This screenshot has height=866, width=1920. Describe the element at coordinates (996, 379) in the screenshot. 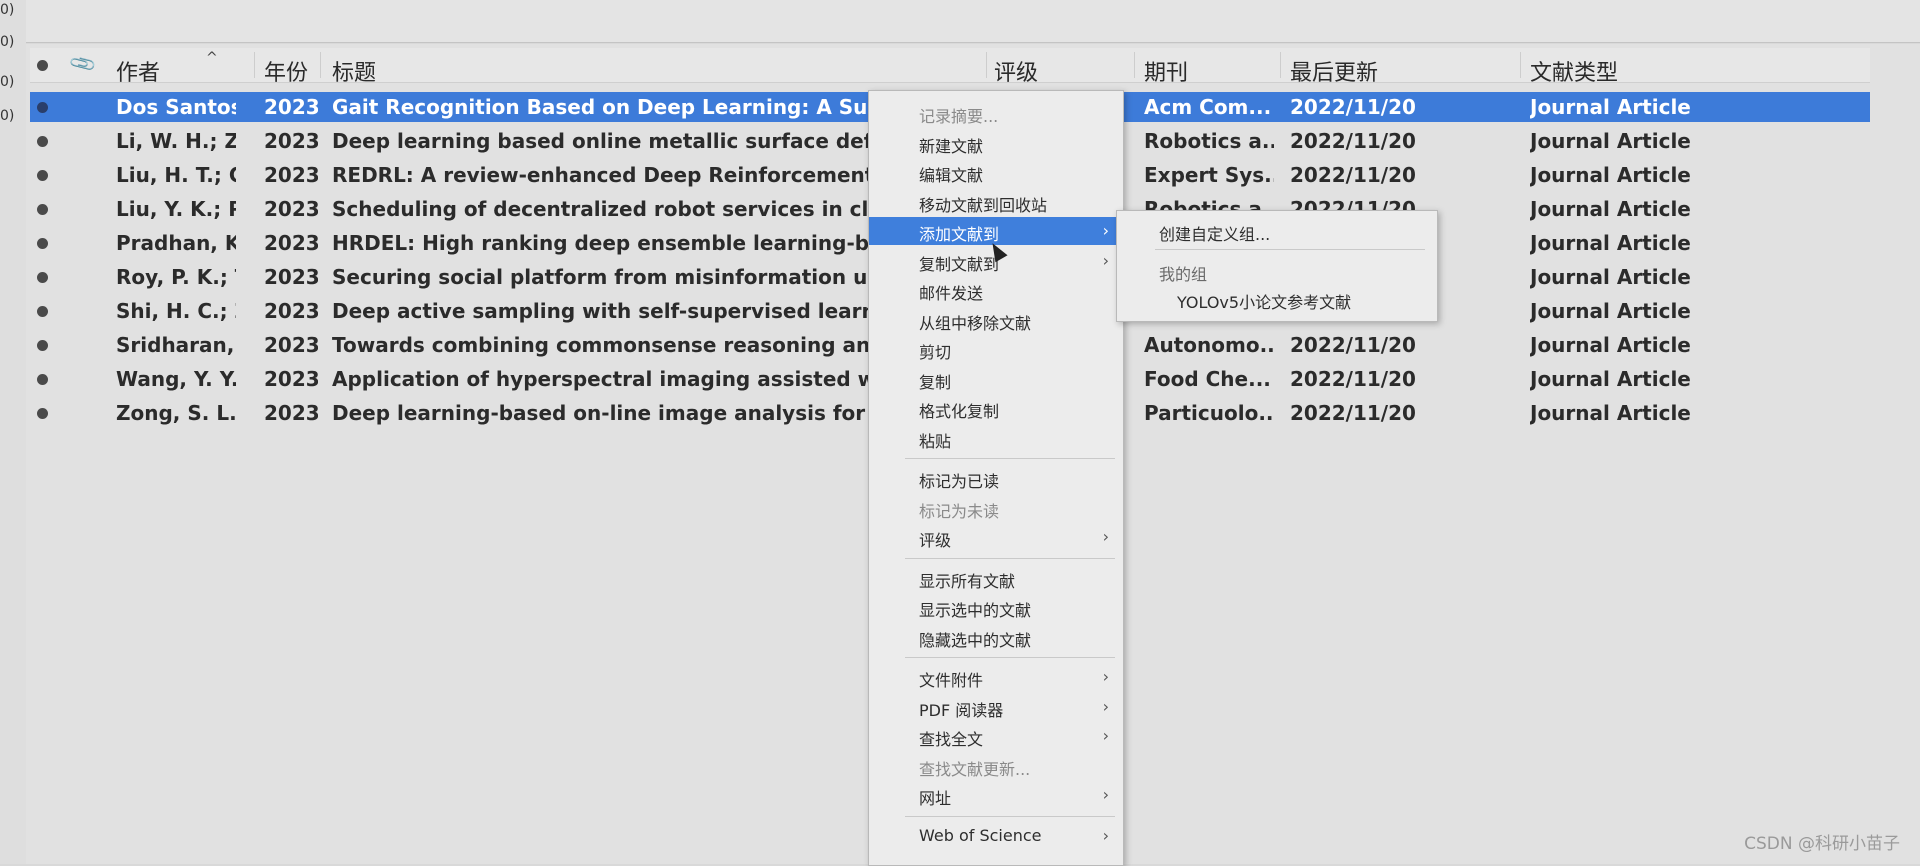

I see `menu-item: 复制` at that location.